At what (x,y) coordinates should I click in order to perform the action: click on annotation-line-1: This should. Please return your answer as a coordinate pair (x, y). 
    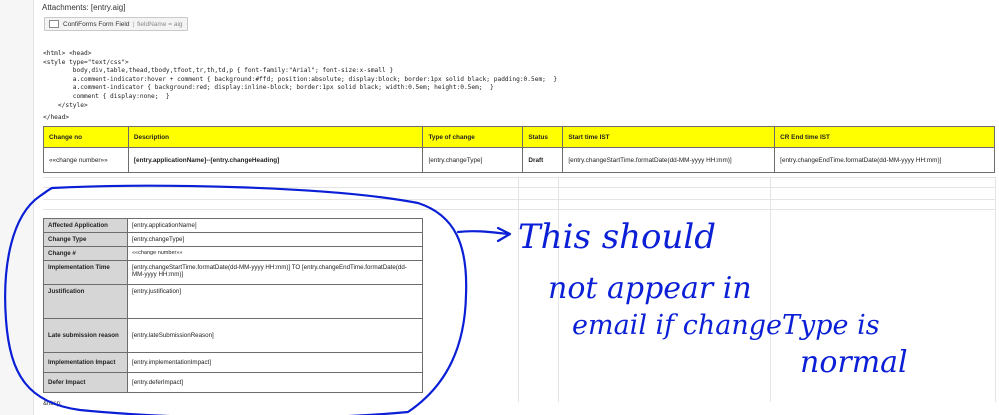
    Looking at the image, I should click on (617, 237).